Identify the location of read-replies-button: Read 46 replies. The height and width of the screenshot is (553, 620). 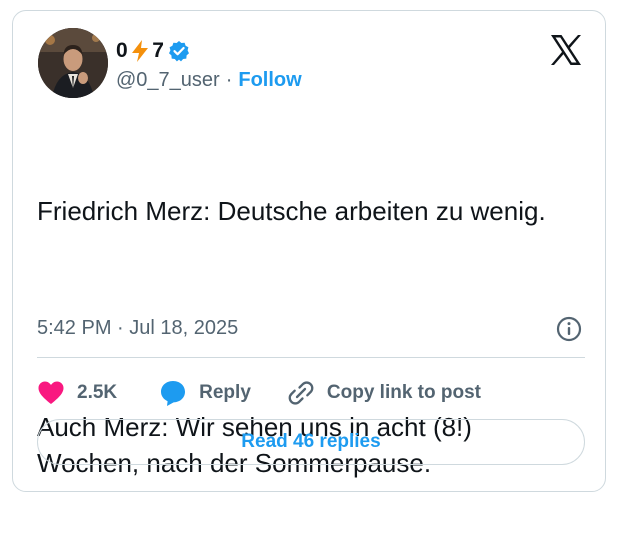
(311, 442).